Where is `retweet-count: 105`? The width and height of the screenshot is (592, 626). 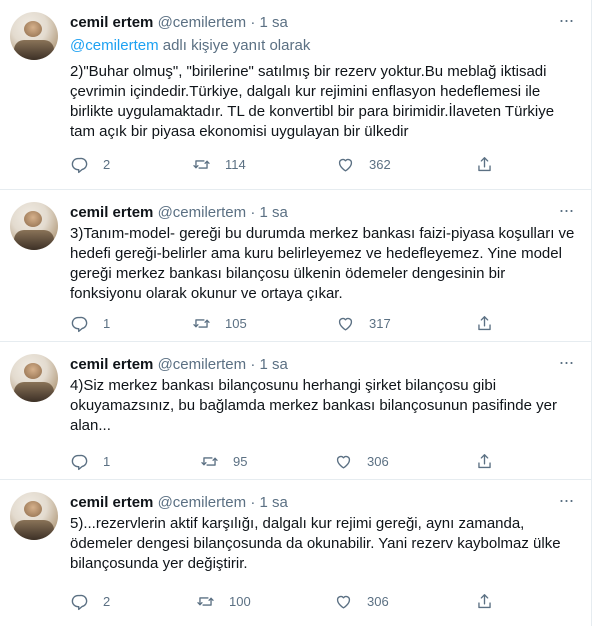
retweet-count: 105 is located at coordinates (236, 323).